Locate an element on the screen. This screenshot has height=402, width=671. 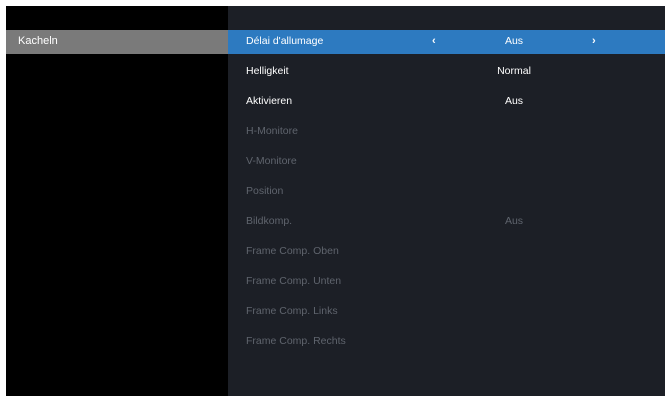
setting-label: Bildkomp. is located at coordinates (269, 221).